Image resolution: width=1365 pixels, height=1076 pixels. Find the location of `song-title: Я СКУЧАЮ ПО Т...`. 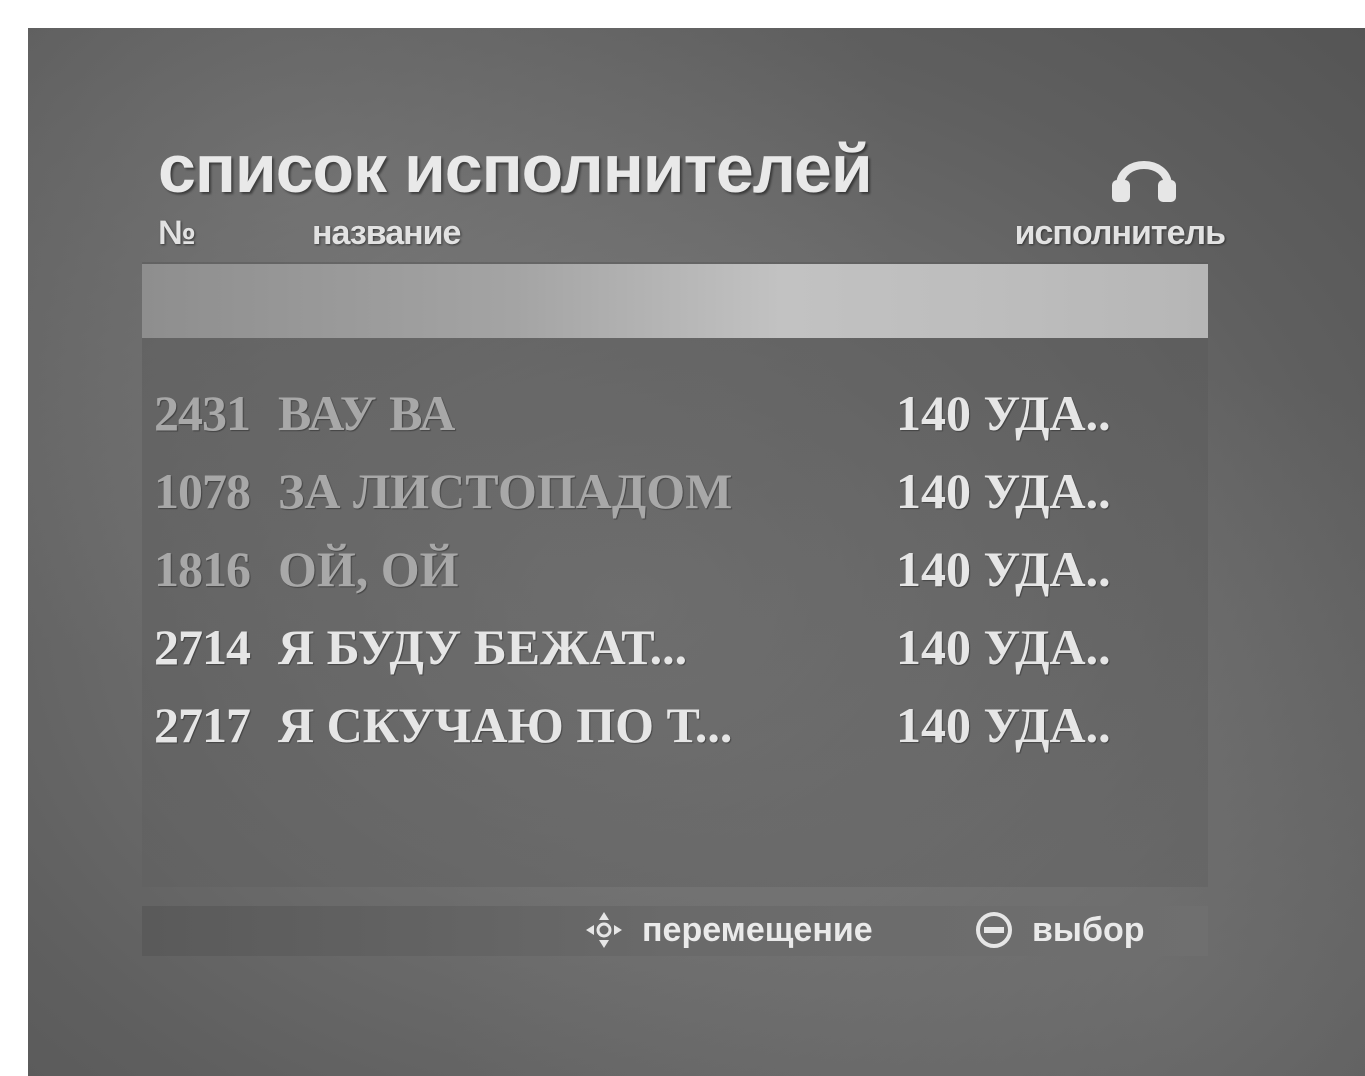

song-title: Я СКУЧАЮ ПО Т... is located at coordinates (505, 725).